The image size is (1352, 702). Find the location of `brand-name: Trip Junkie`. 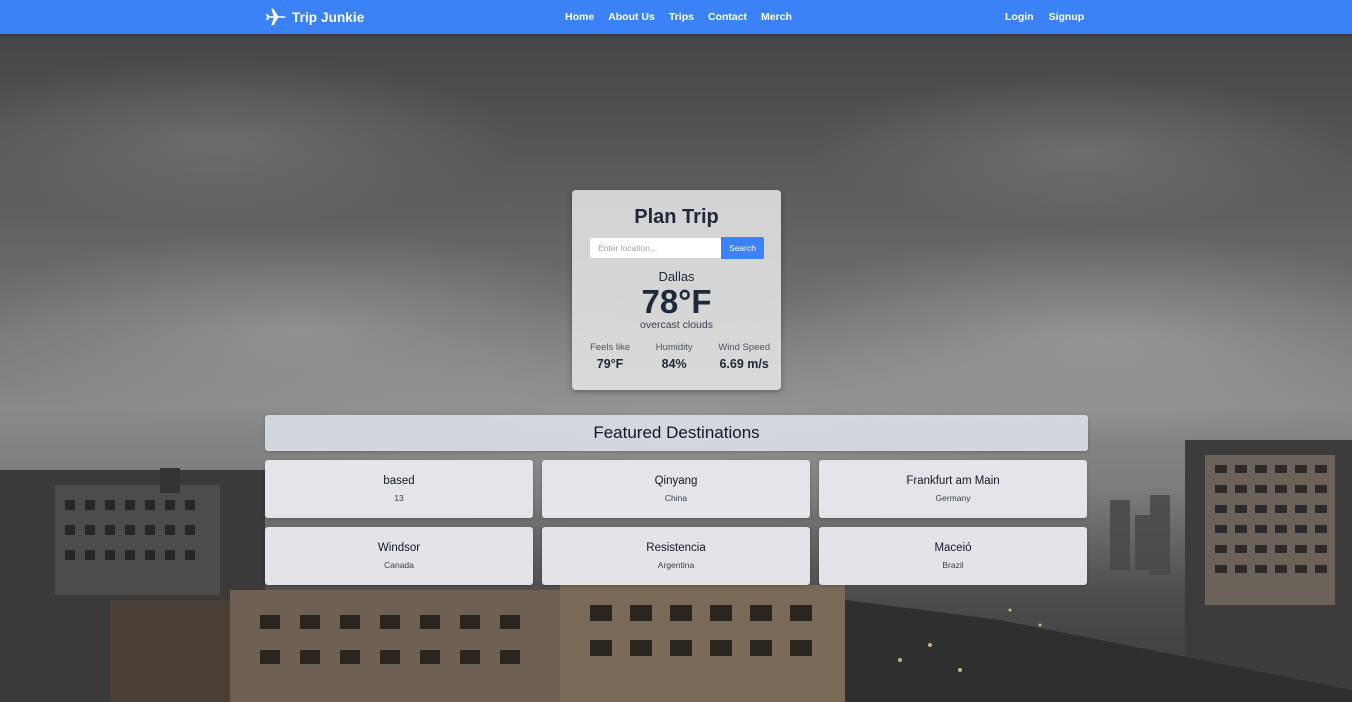

brand-name: Trip Junkie is located at coordinates (328, 17).